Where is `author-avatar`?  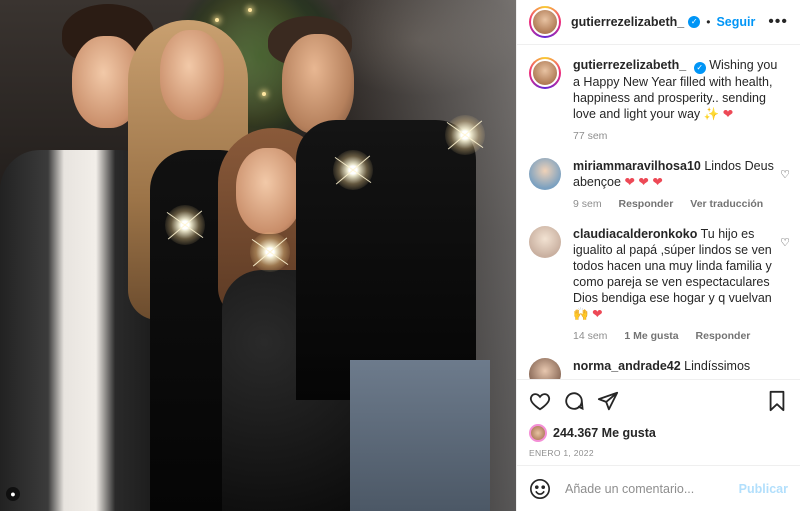 author-avatar is located at coordinates (545, 22).